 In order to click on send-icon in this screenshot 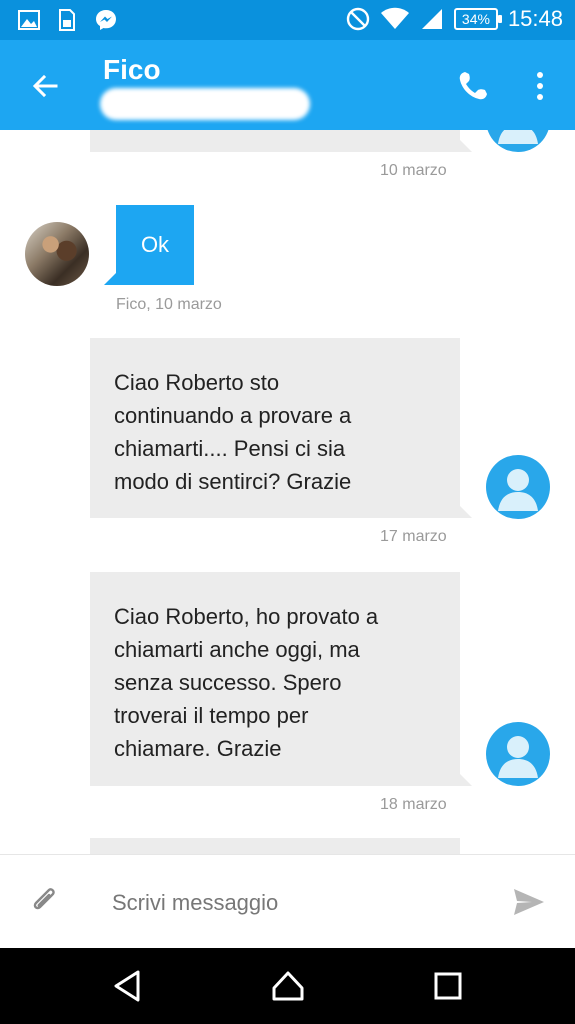, I will do `click(529, 902)`.